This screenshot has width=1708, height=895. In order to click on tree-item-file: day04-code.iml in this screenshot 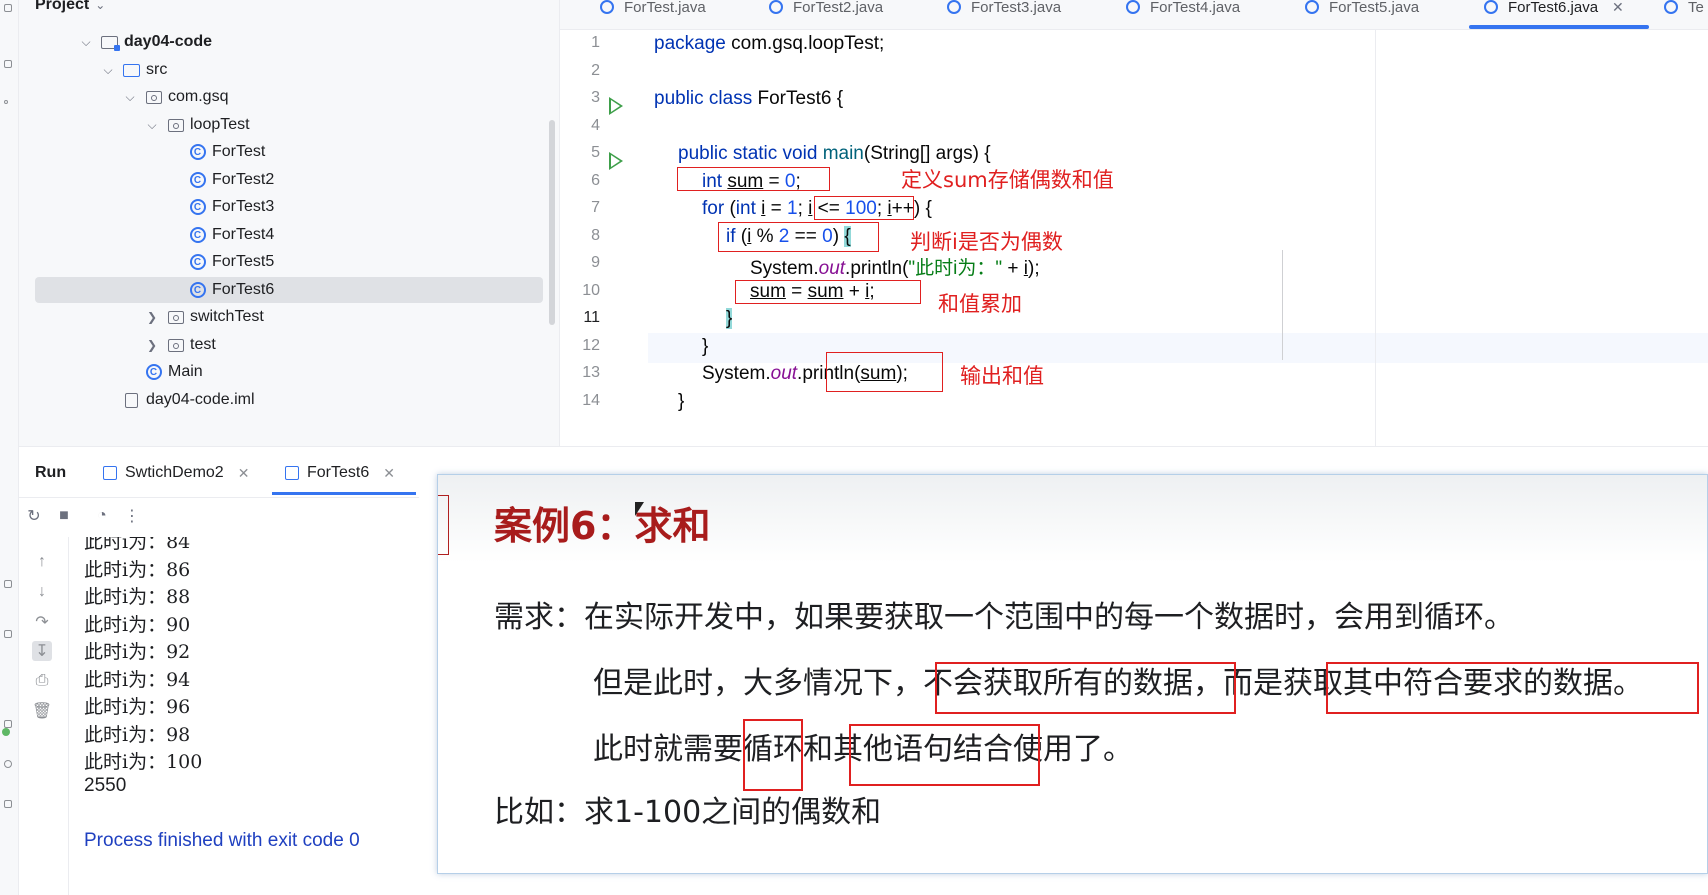, I will do `click(178, 400)`.